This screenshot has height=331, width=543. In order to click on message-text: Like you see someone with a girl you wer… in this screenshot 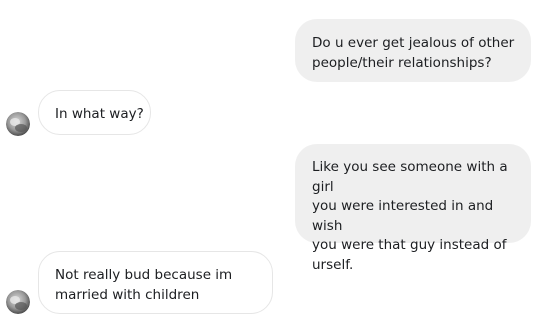, I will do `click(410, 216)`.